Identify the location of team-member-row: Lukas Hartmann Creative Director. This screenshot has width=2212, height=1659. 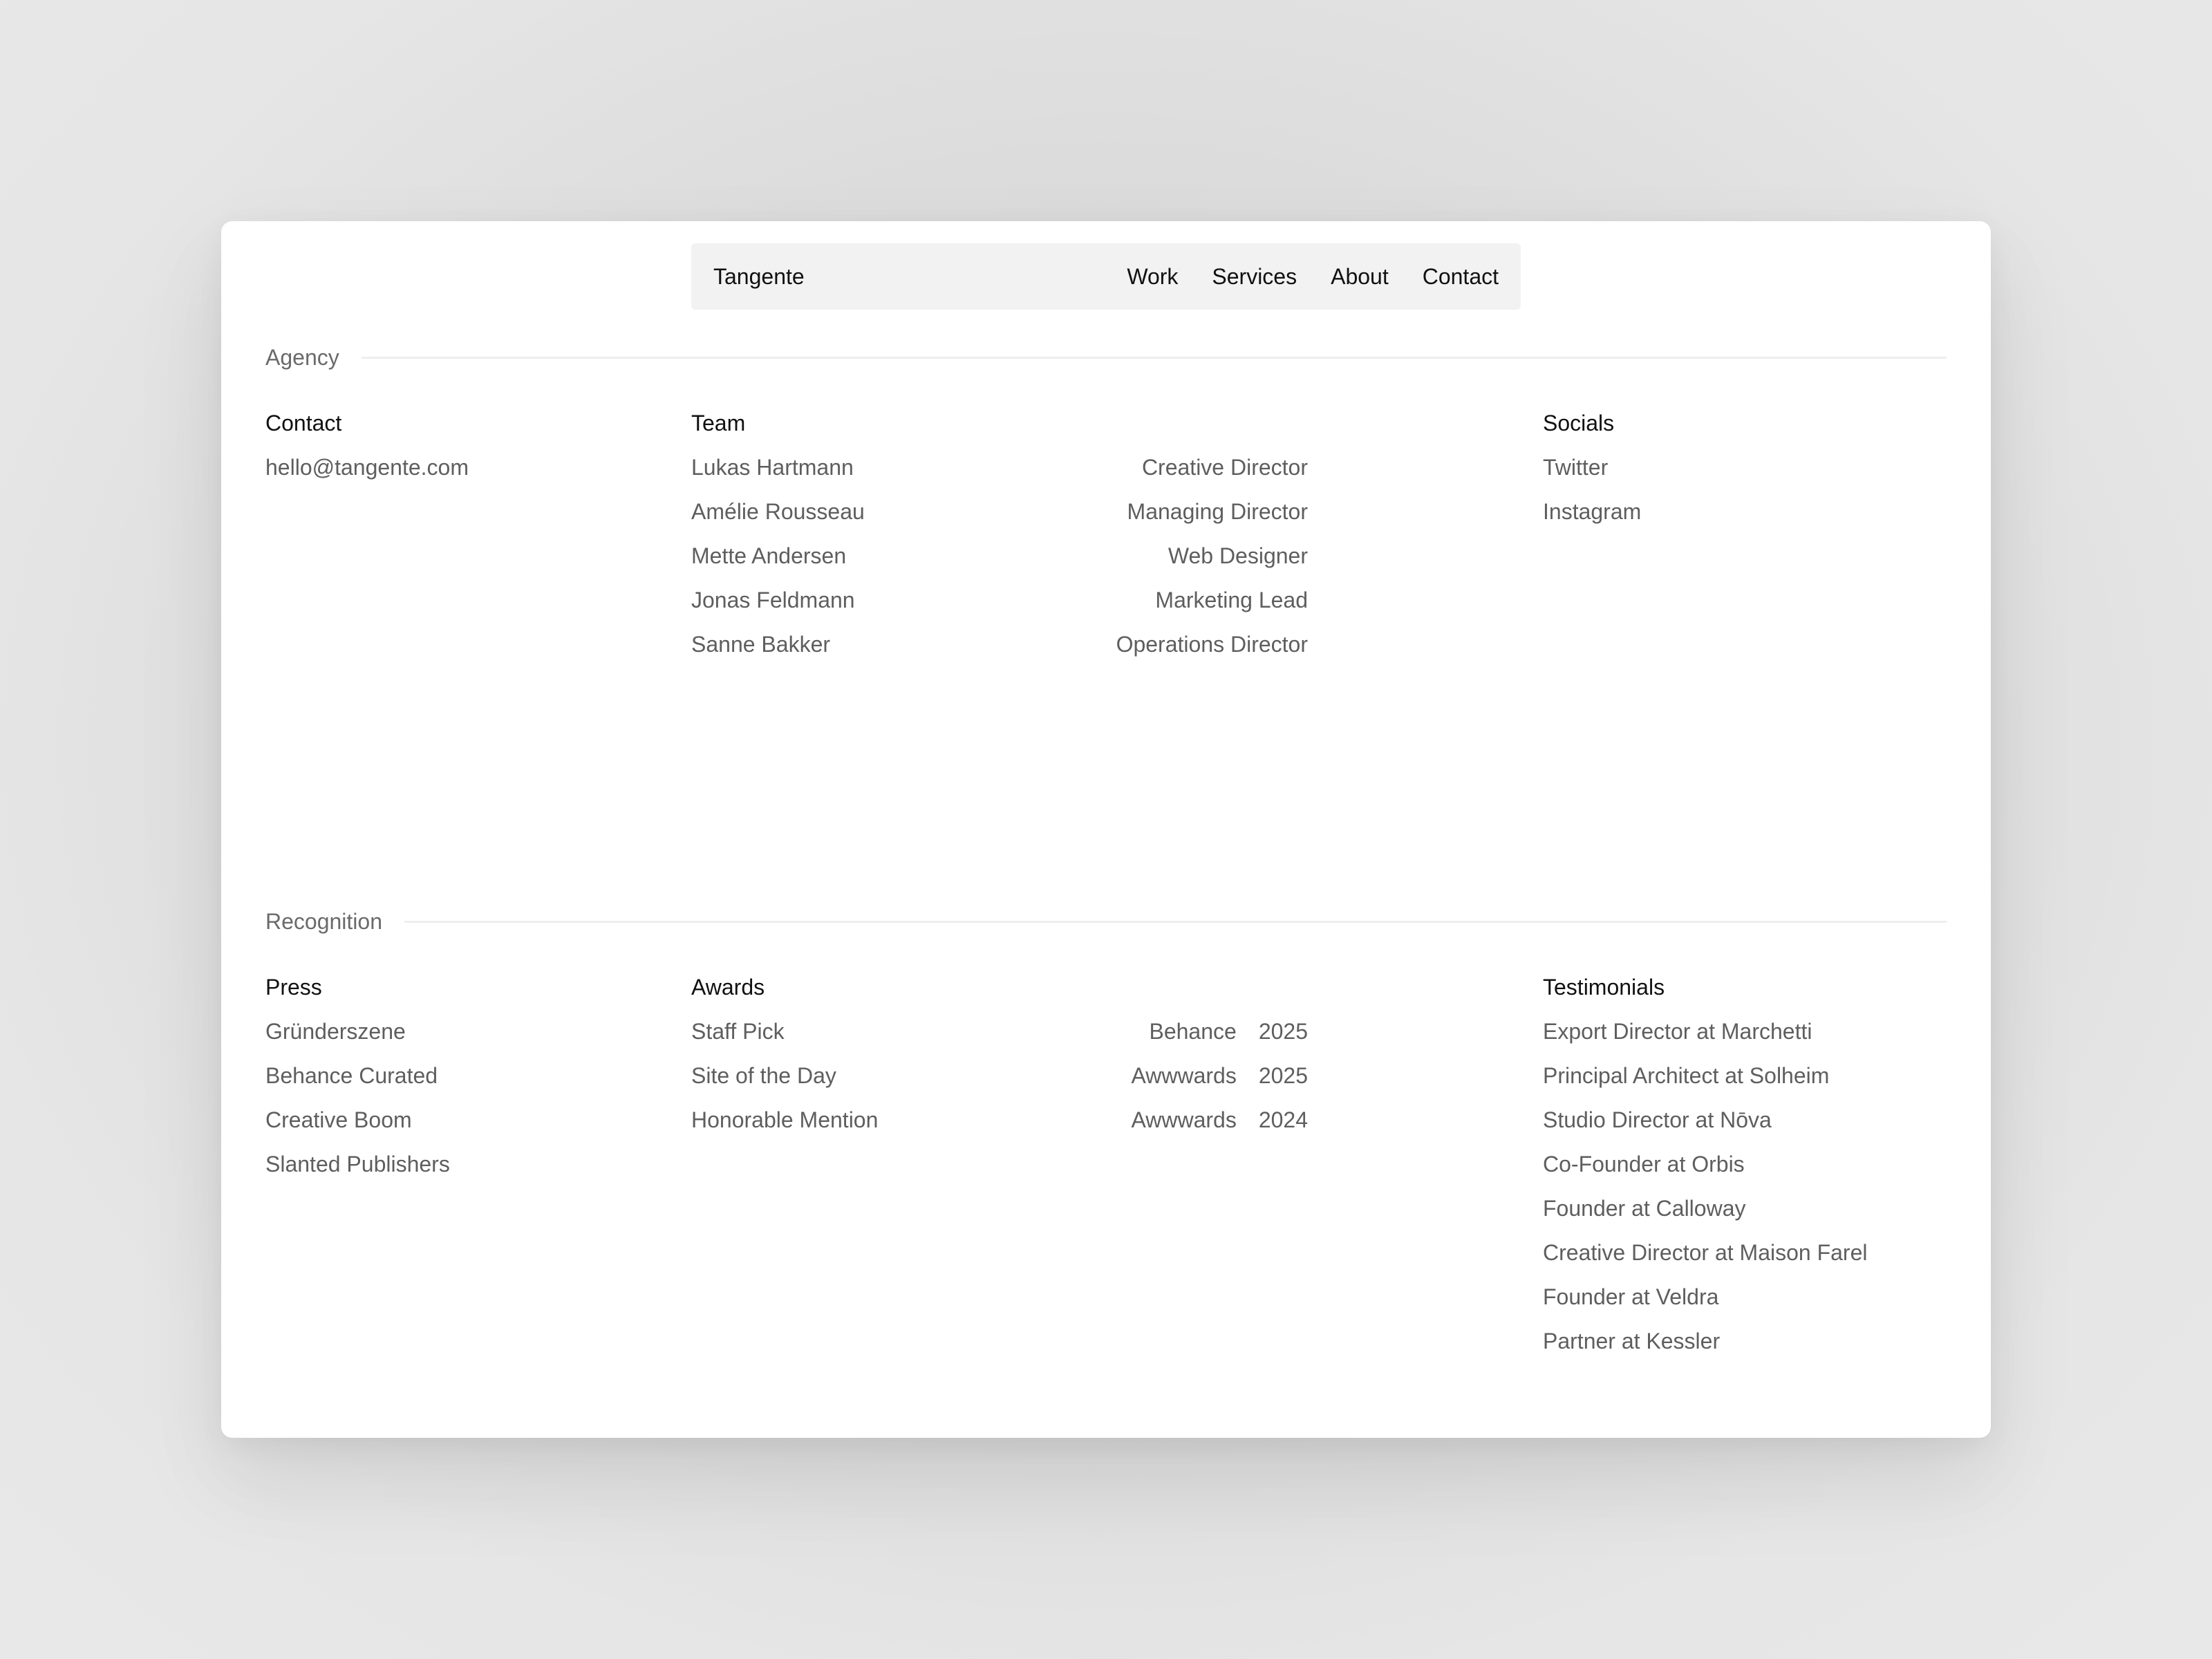
(999, 475).